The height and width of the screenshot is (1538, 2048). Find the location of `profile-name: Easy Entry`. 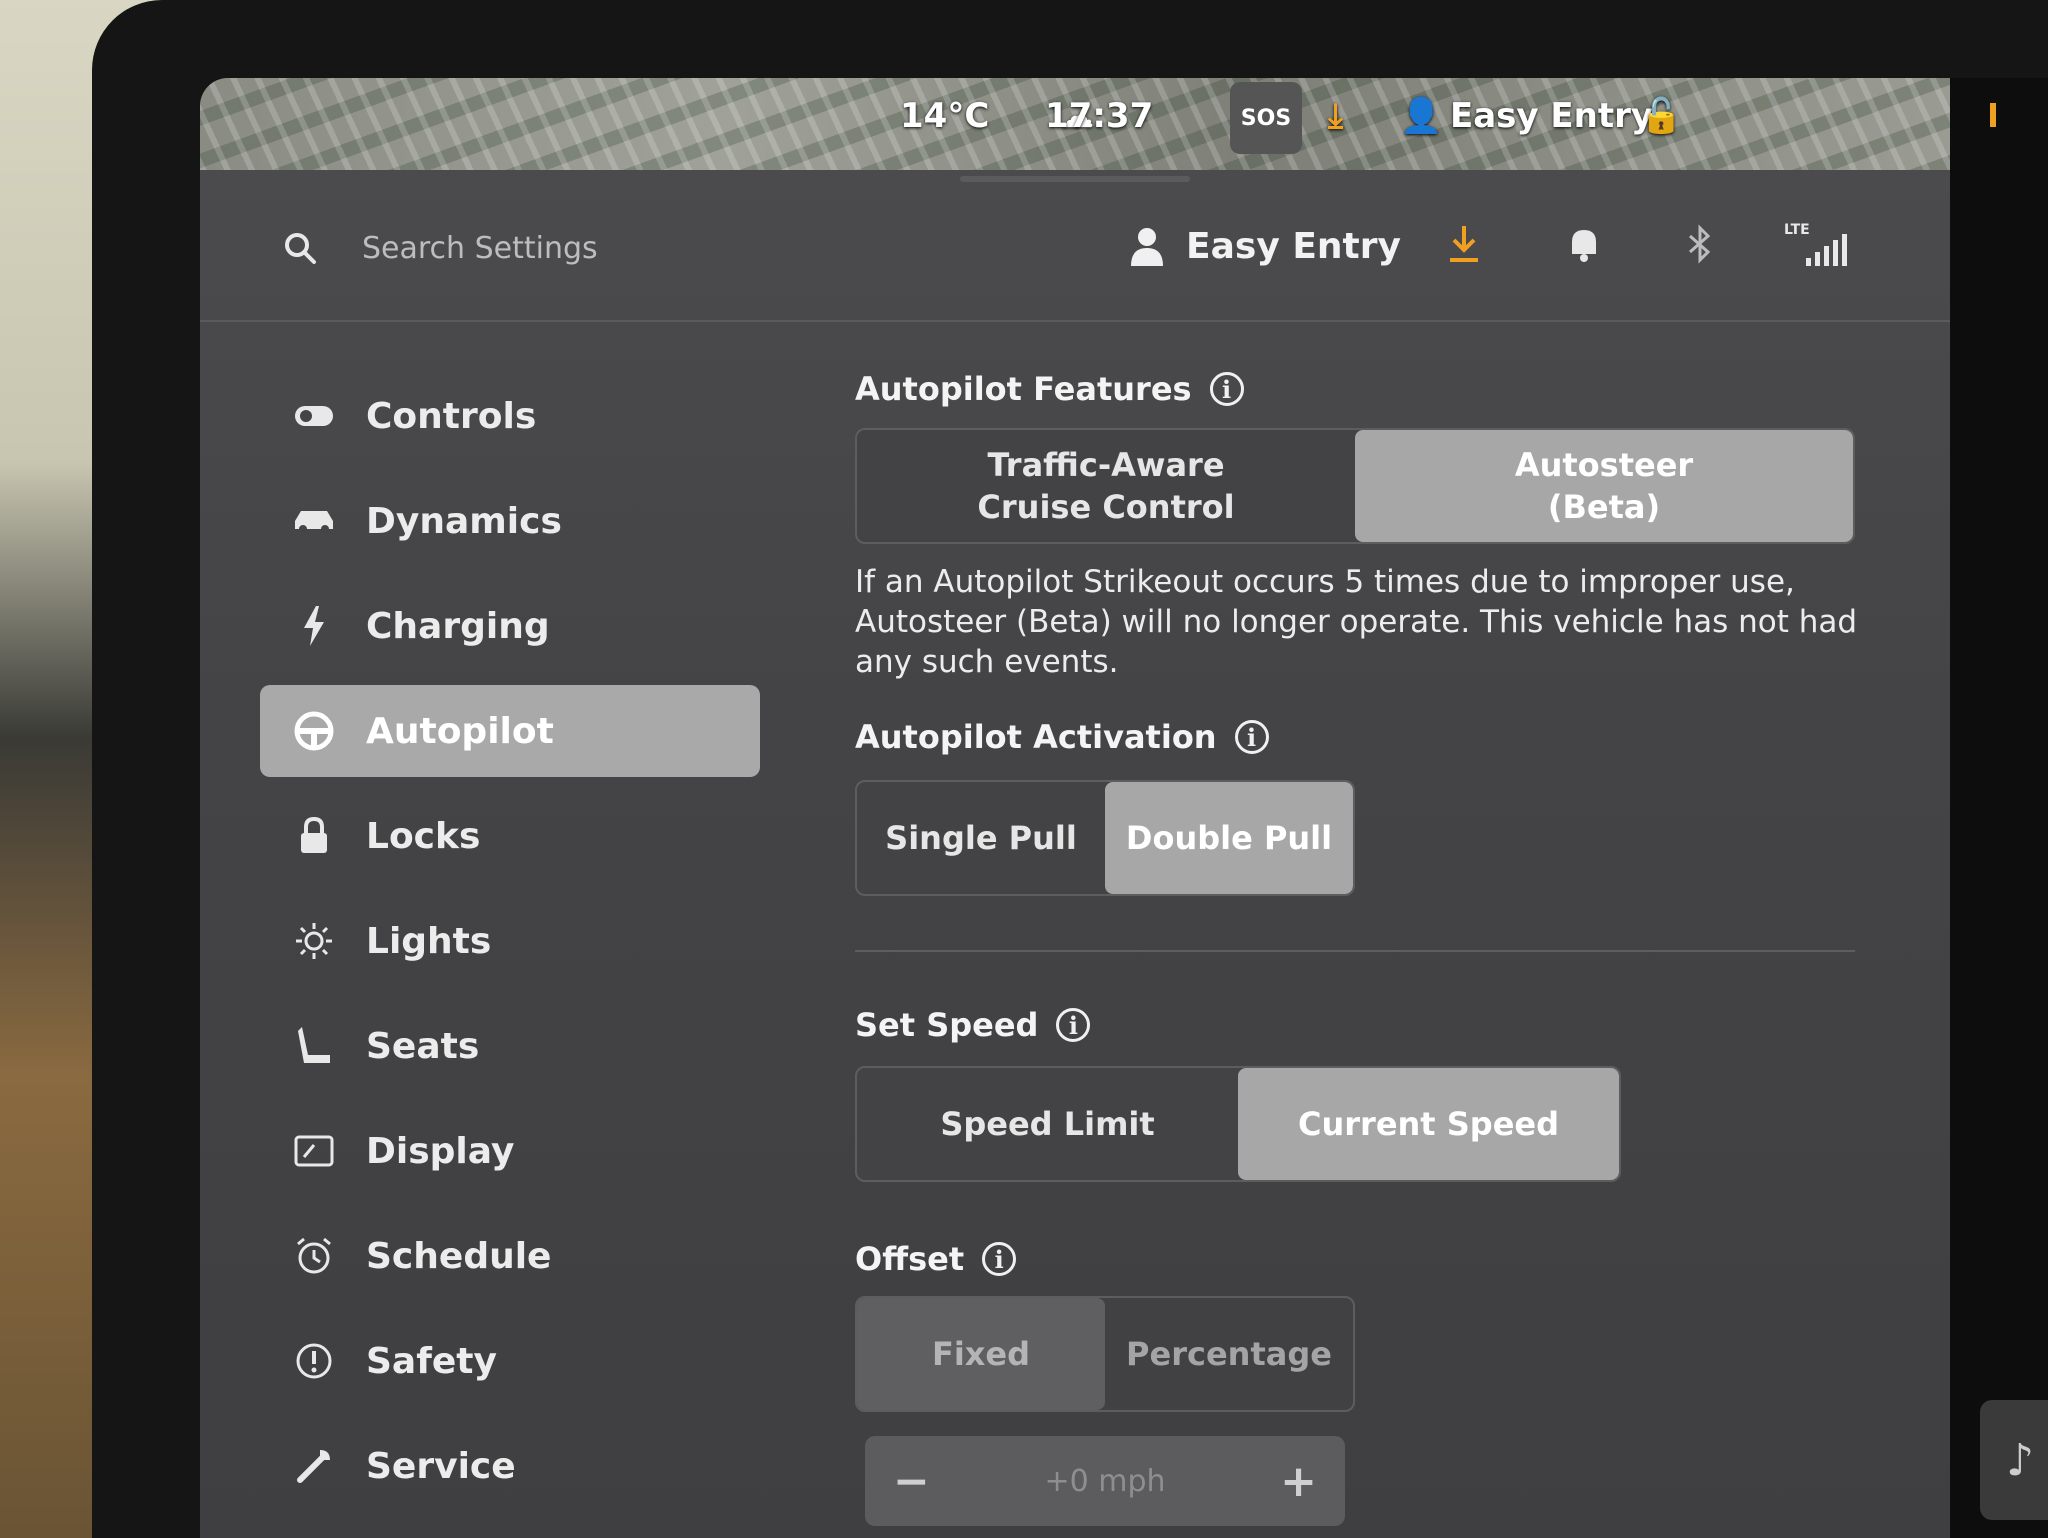

profile-name: Easy Entry is located at coordinates (1293, 246).